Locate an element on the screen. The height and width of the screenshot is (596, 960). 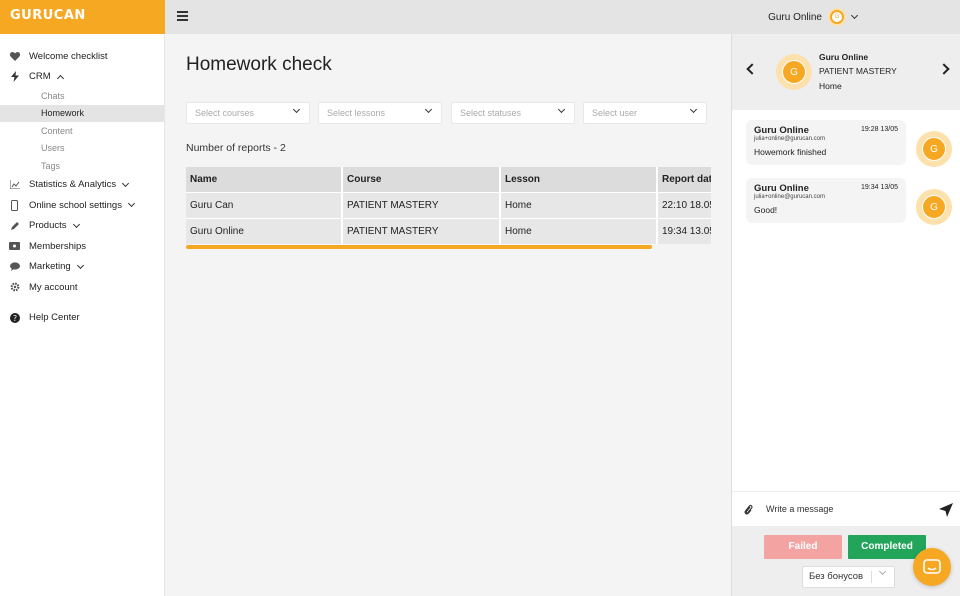
reports-count: Number of reports - 2 is located at coordinates (236, 148).